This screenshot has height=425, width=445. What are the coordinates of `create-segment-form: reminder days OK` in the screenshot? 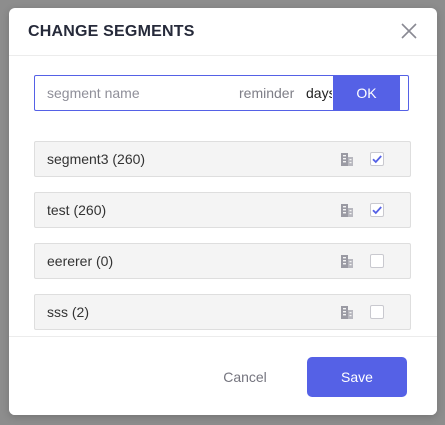 It's located at (221, 93).